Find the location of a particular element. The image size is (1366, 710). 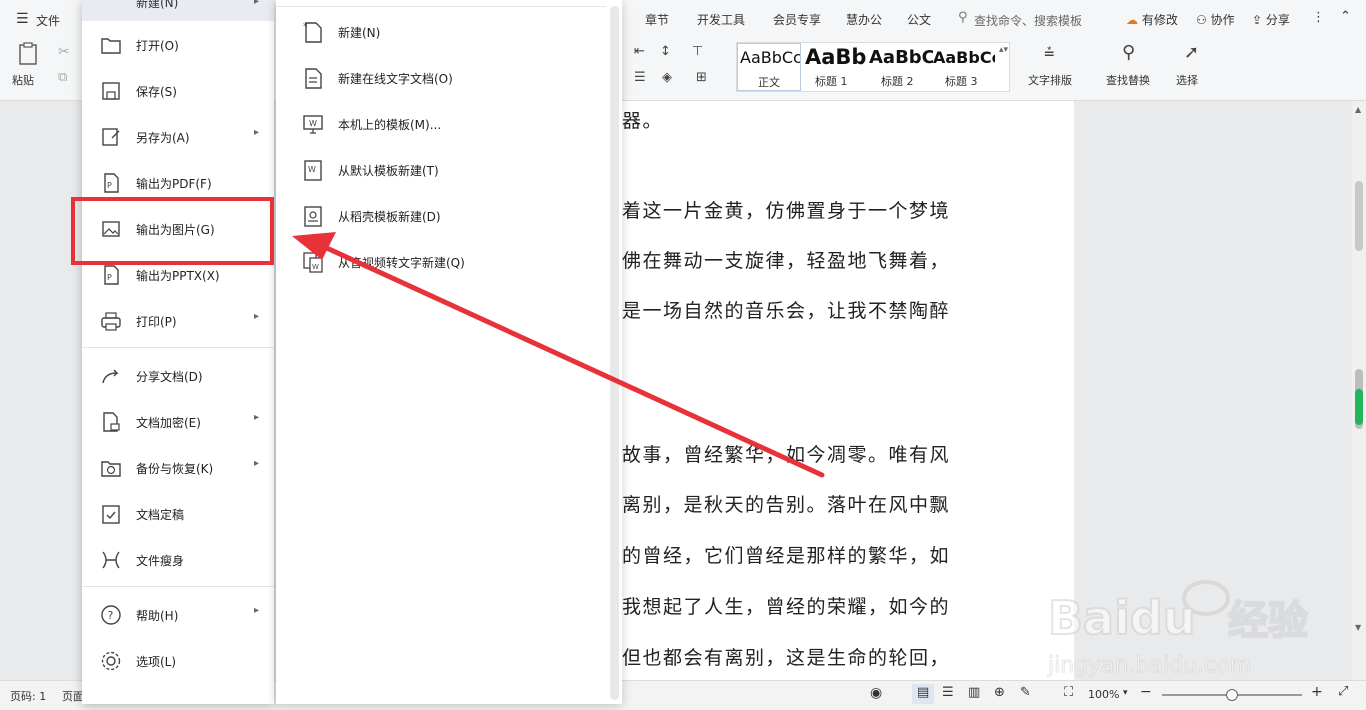

annotation-arrow is located at coordinates (558, 355).